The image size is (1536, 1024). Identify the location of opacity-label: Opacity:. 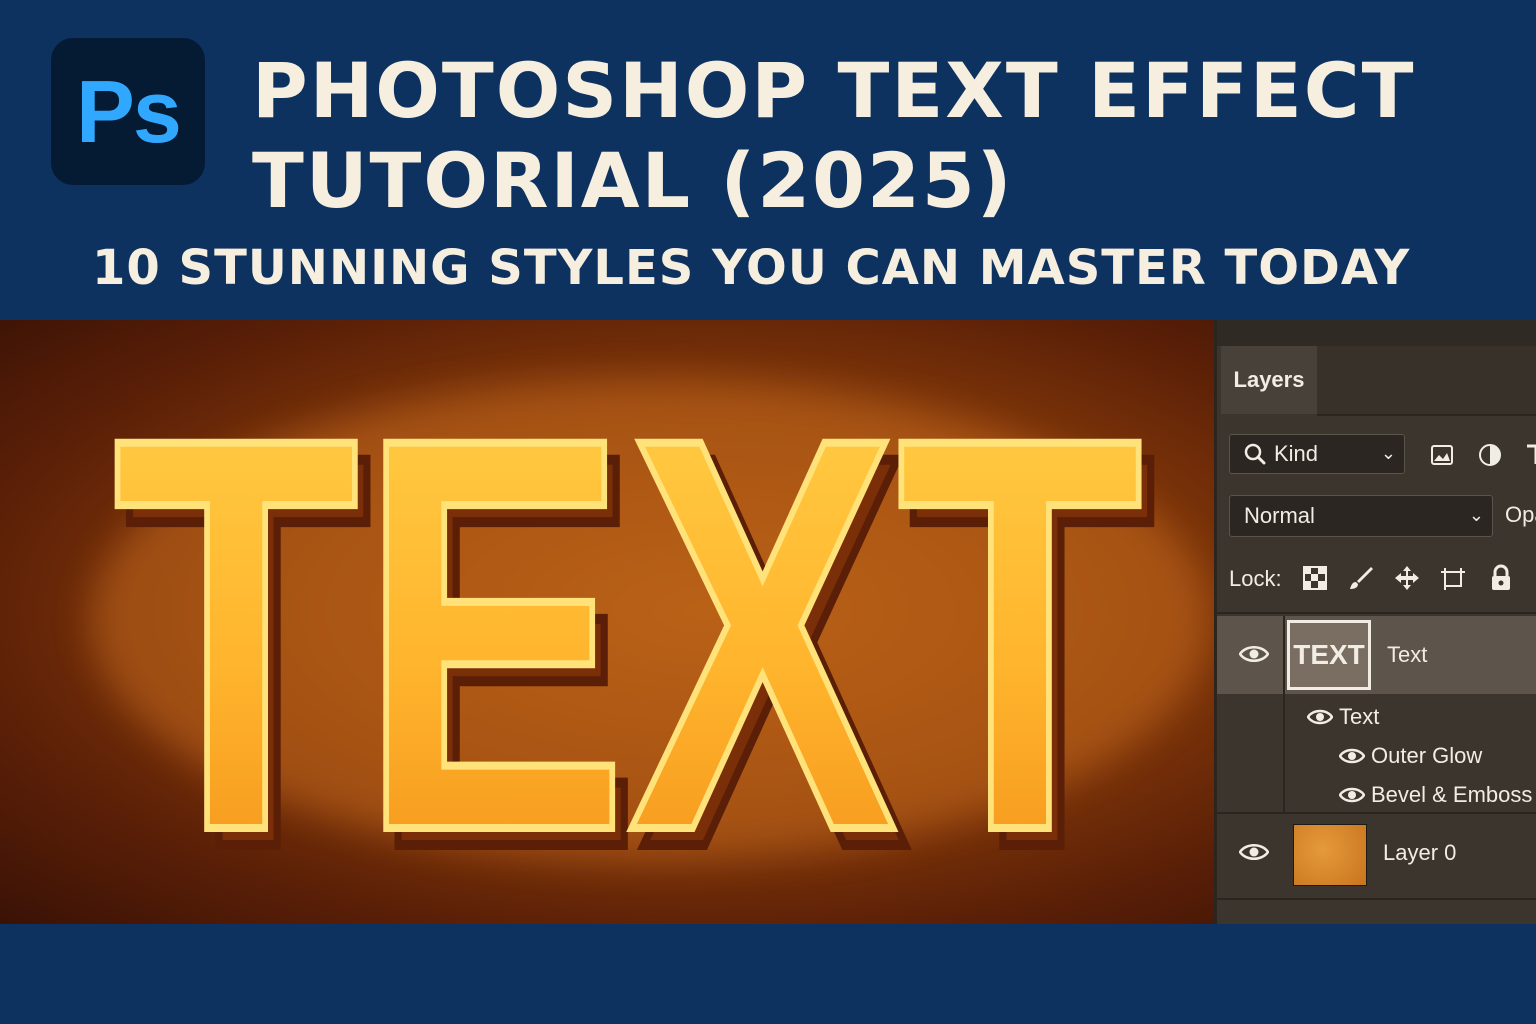
(1520, 514).